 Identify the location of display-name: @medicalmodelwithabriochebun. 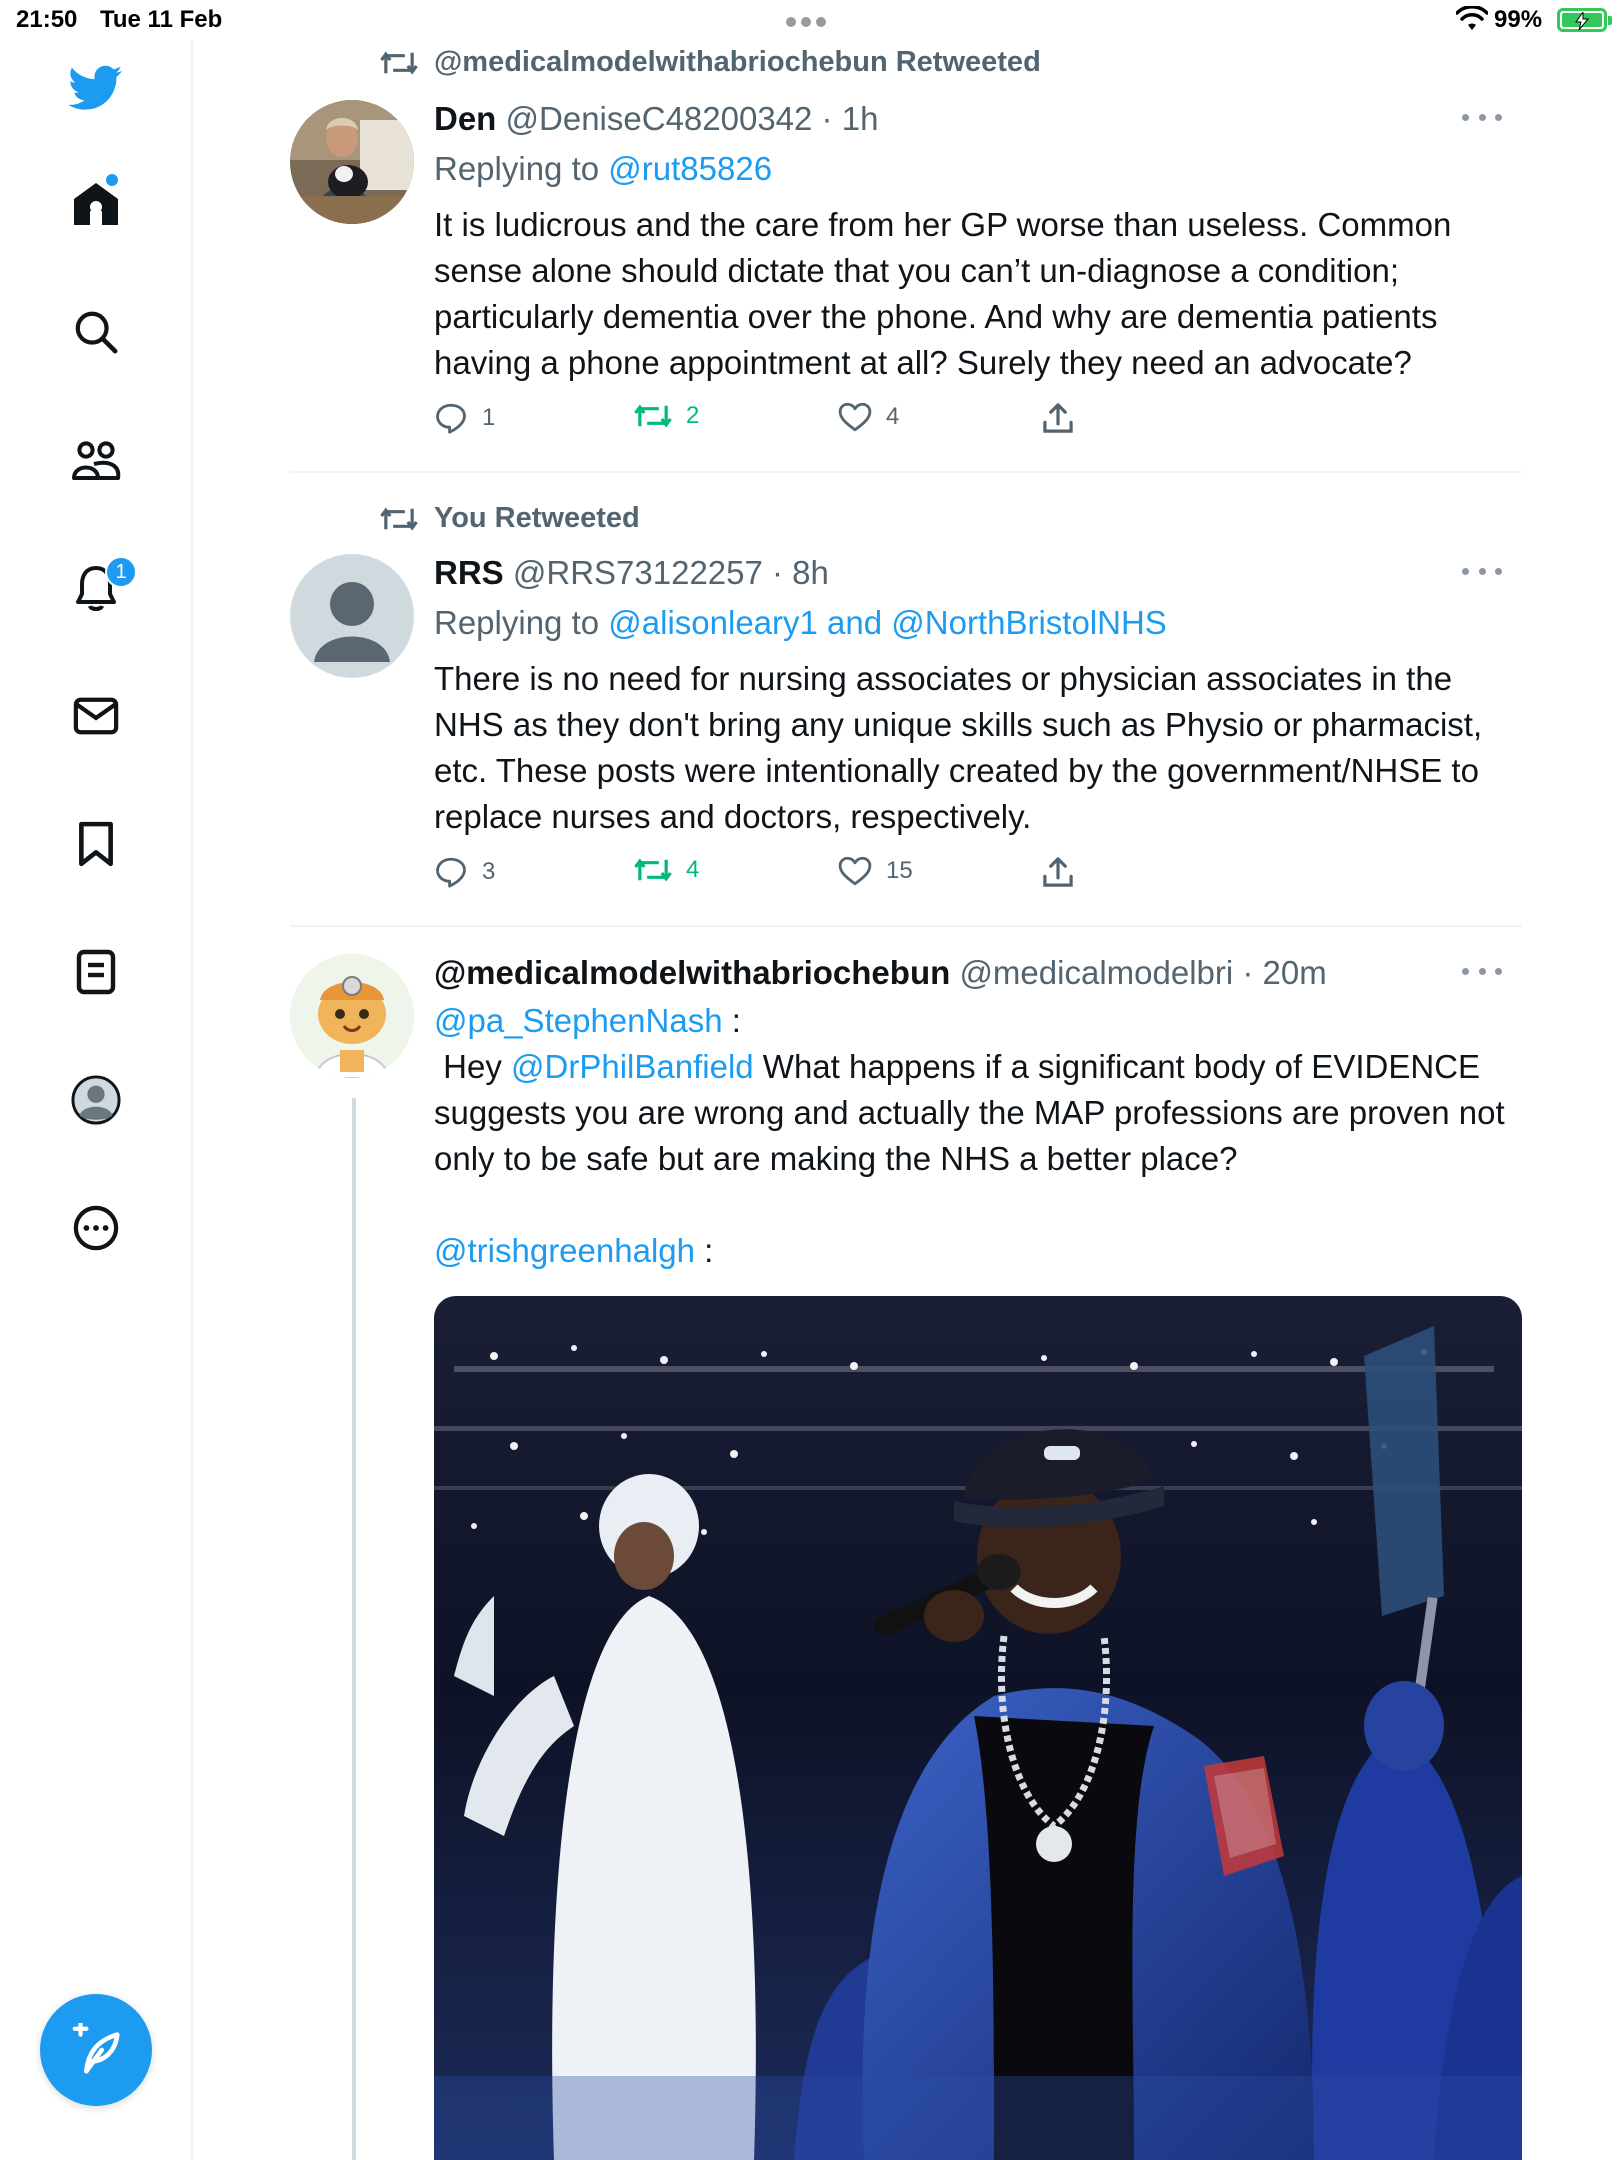
(692, 972).